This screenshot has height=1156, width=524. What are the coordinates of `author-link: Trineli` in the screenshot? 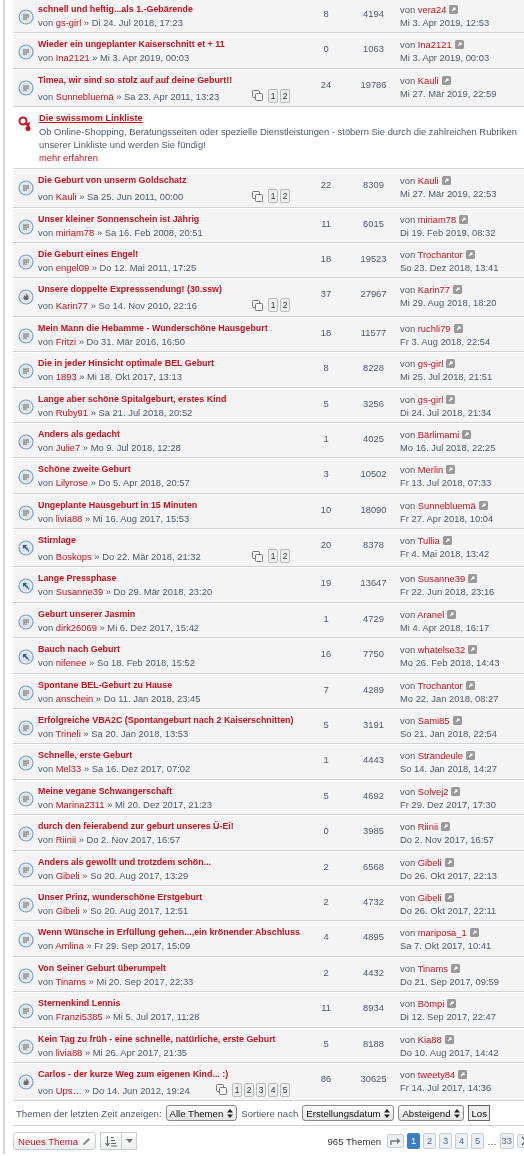 It's located at (68, 734).